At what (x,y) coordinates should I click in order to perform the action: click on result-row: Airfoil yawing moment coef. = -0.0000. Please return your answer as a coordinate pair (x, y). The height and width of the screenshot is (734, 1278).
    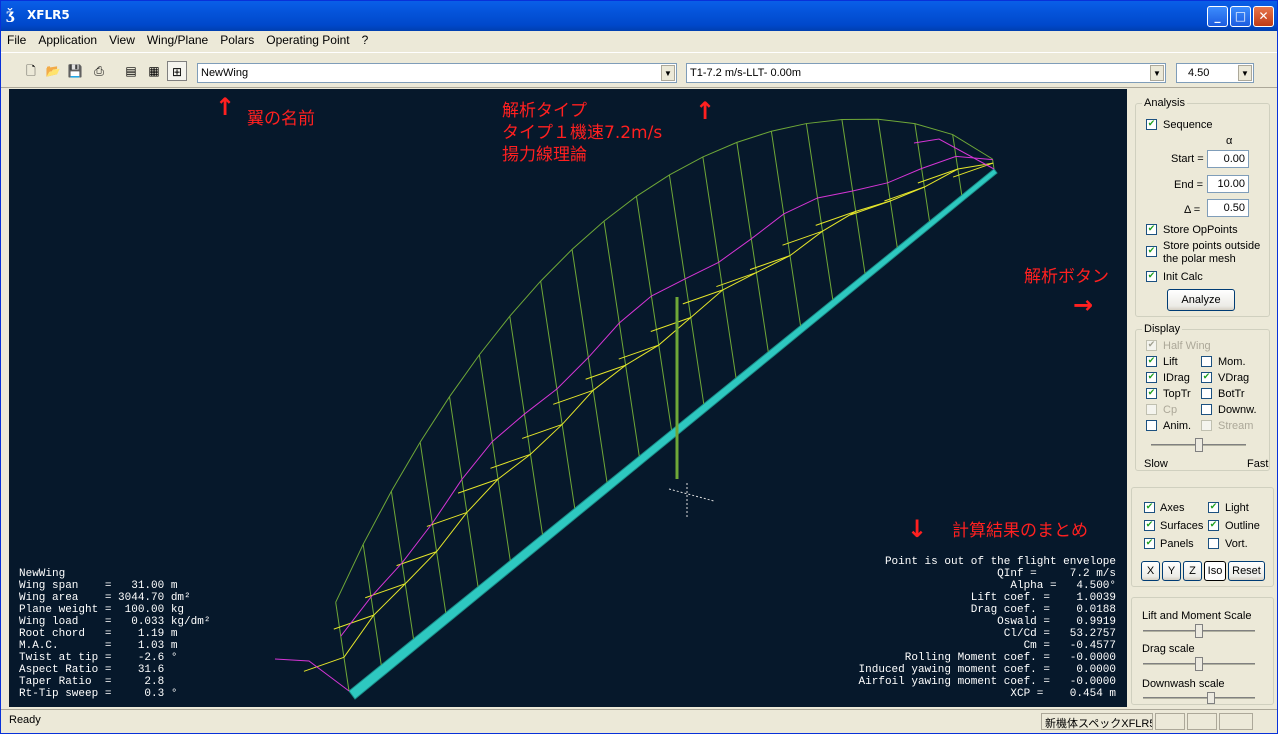
    Looking at the image, I should click on (987, 682).